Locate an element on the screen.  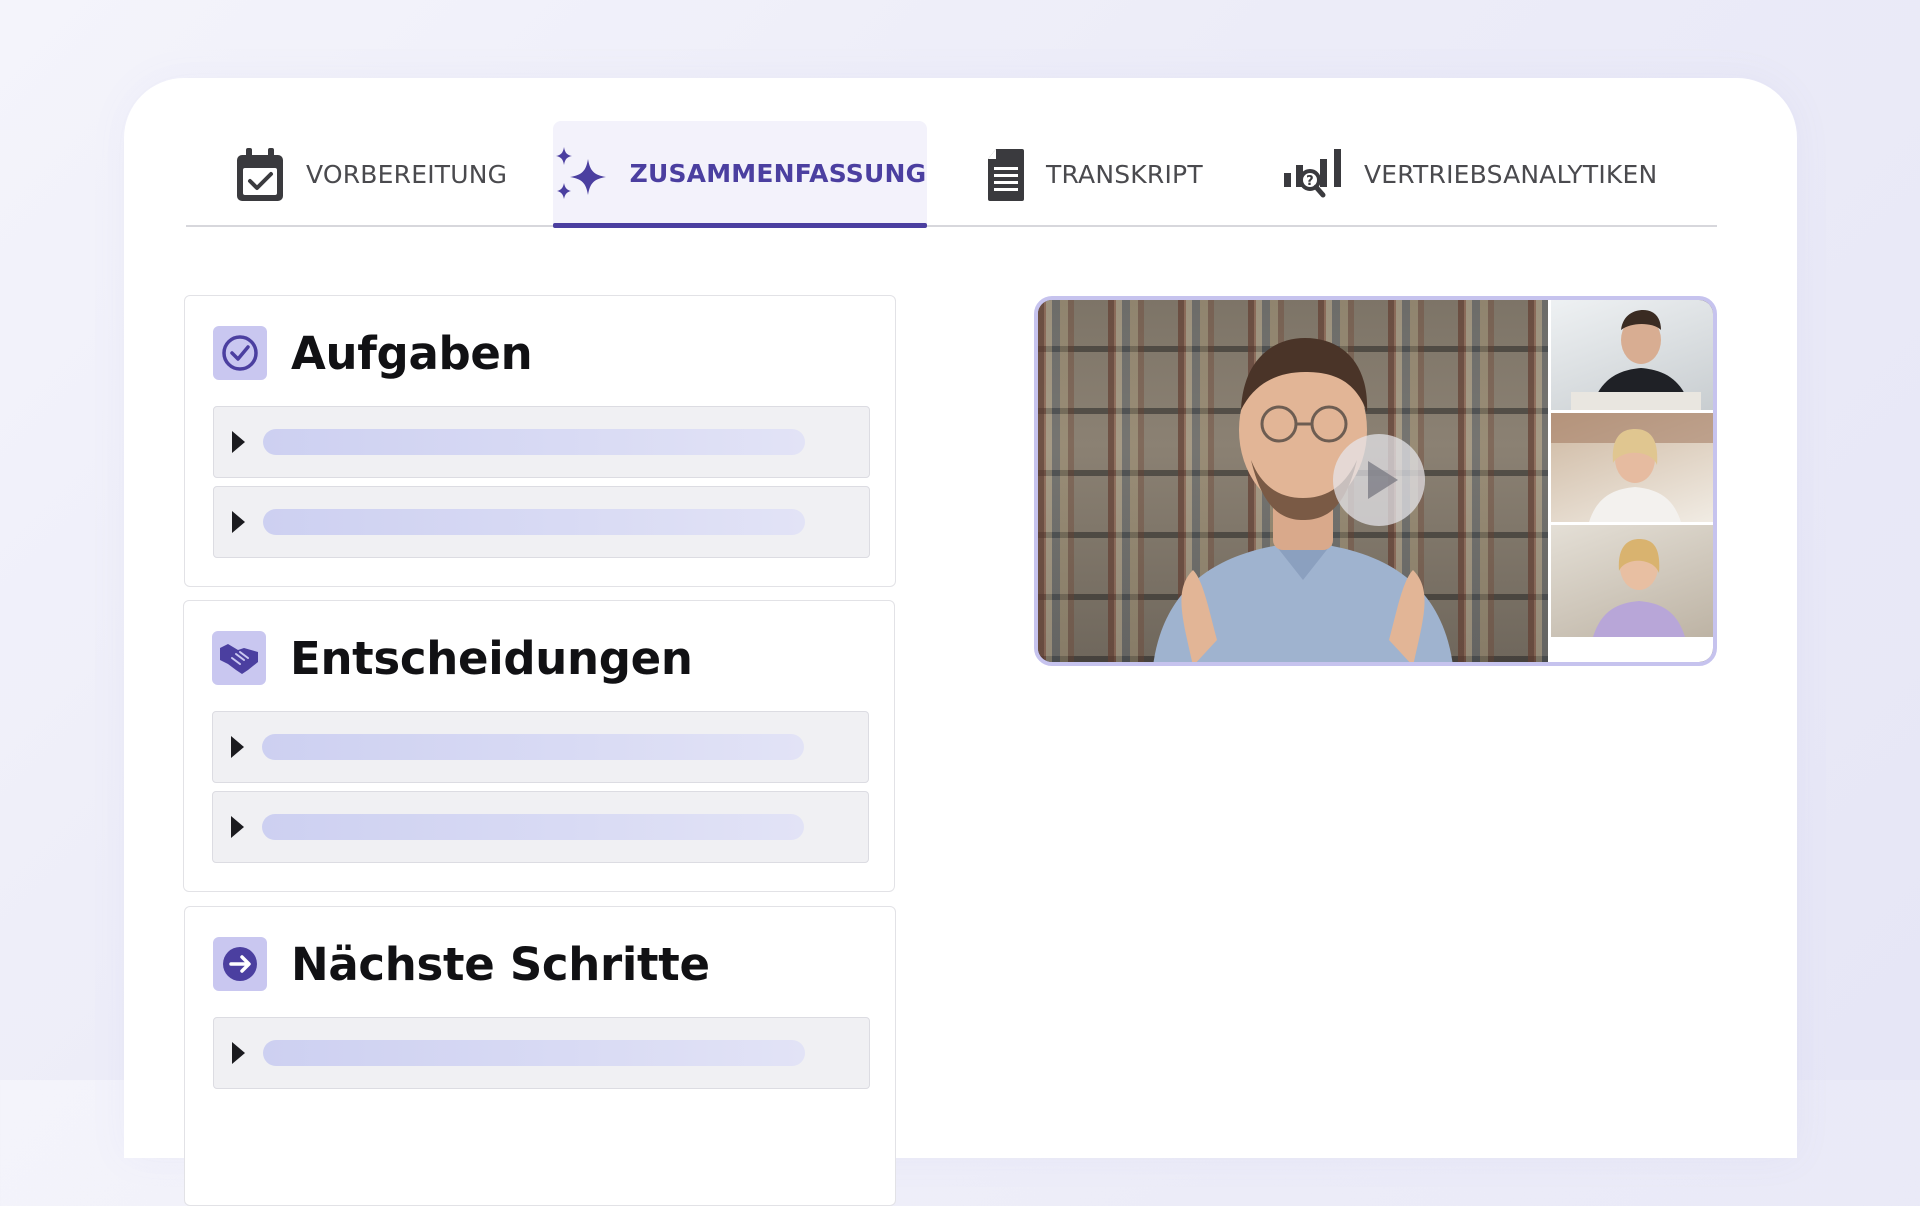
main-video-feed is located at coordinates (1293, 481).